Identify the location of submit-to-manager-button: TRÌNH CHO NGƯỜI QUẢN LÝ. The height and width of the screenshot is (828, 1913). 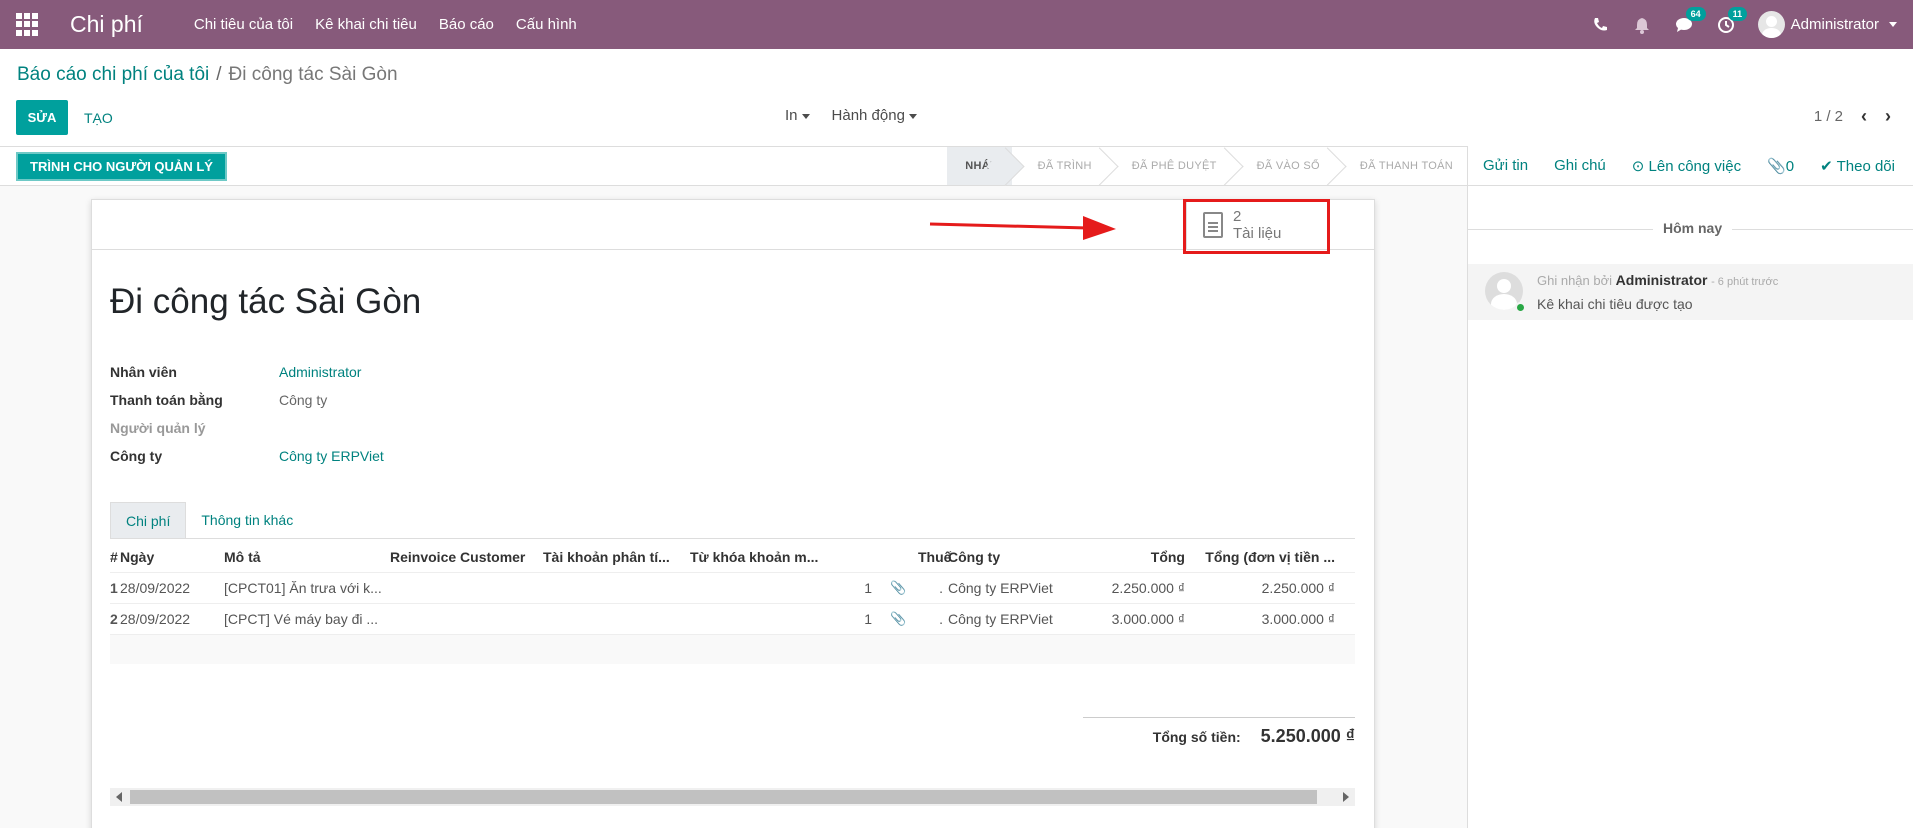
(121, 166).